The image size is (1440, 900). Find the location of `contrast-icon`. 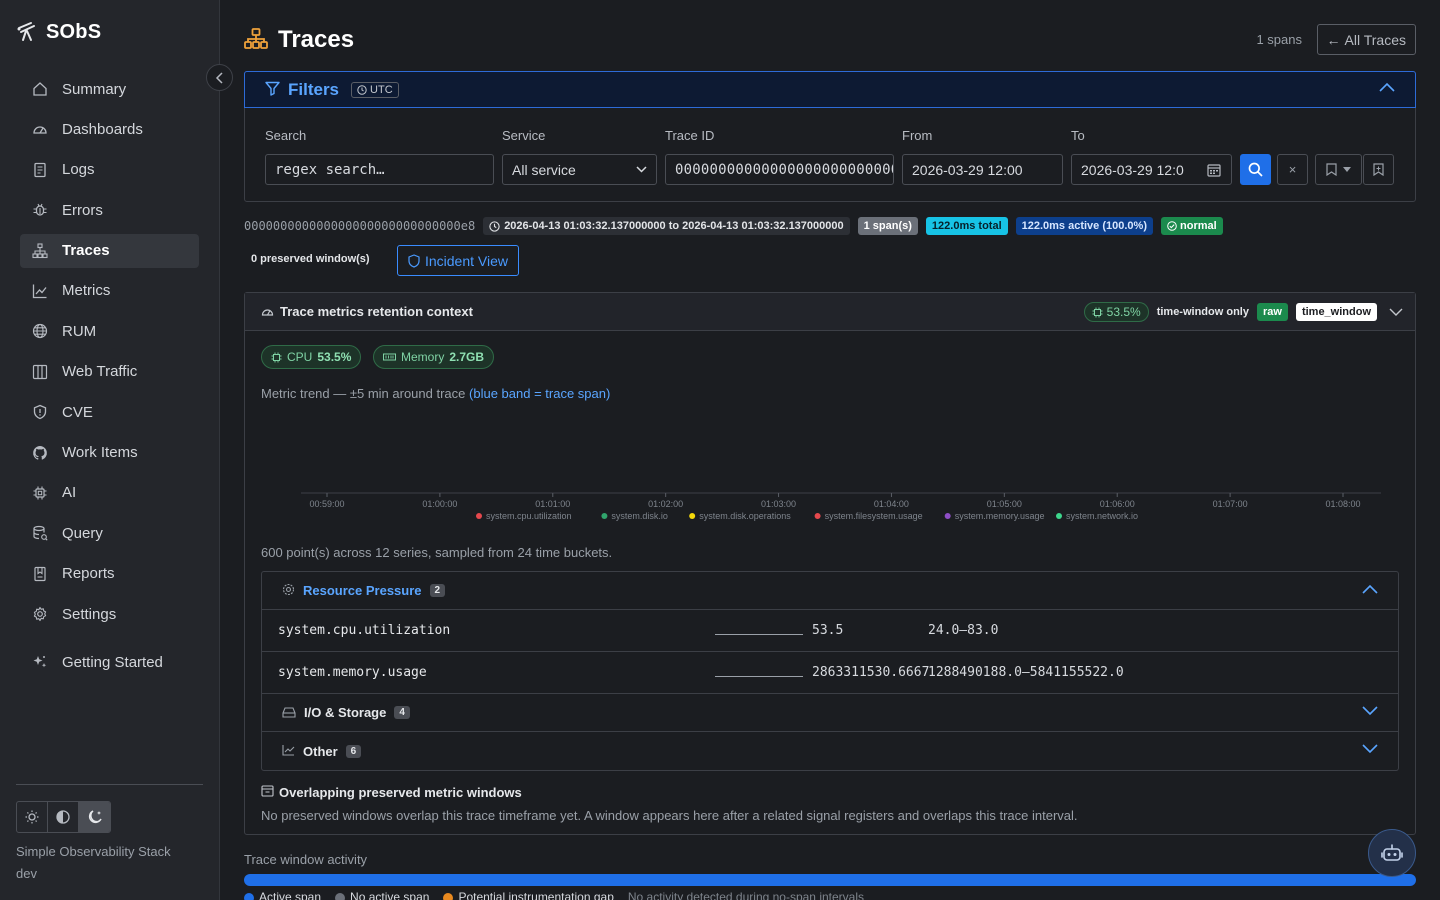

contrast-icon is located at coordinates (63, 817).